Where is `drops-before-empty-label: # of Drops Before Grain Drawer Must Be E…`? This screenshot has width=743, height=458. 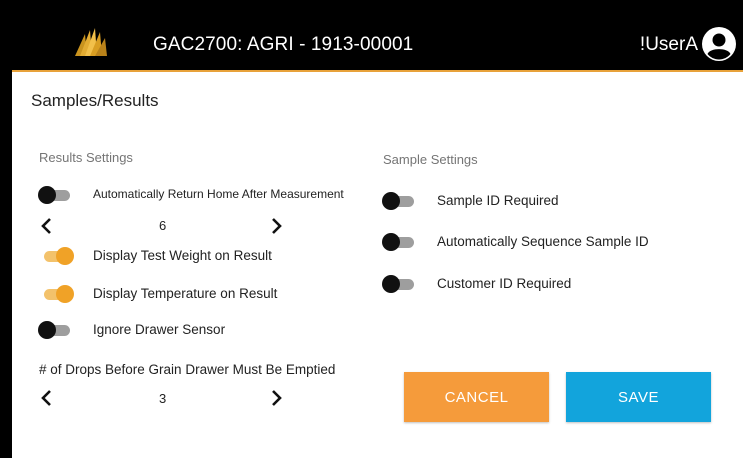 drops-before-empty-label: # of Drops Before Grain Drawer Must Be E… is located at coordinates (187, 369).